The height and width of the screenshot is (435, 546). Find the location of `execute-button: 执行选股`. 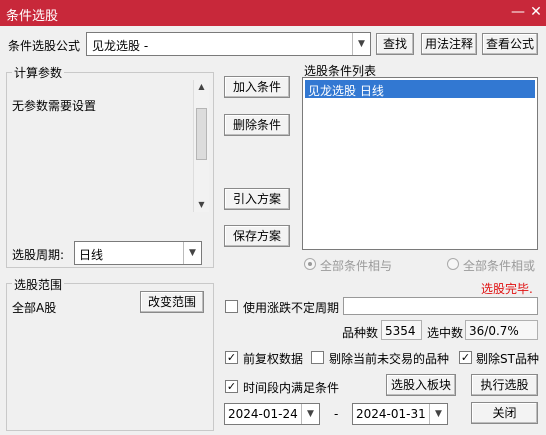

execute-button: 执行选股 is located at coordinates (504, 385).